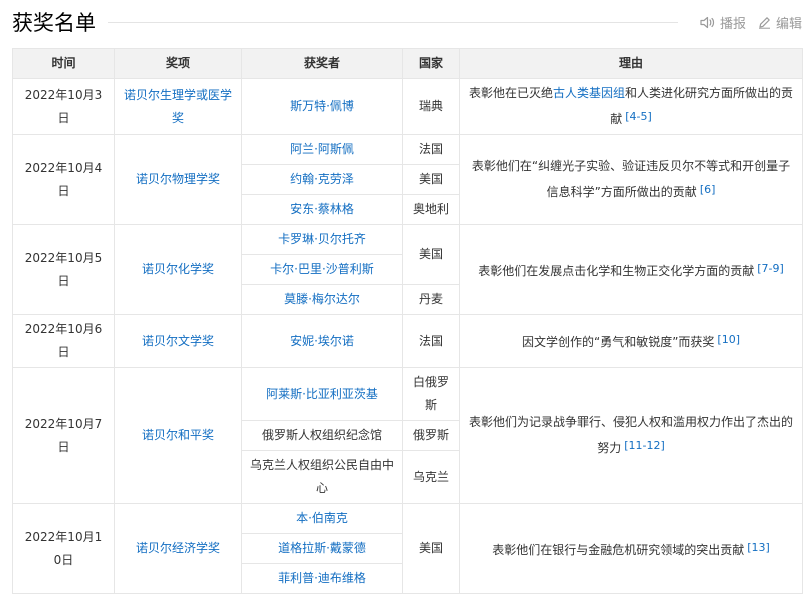 The image size is (812, 594). I want to click on prize-link: 诺贝尔经济学奖, so click(178, 548).